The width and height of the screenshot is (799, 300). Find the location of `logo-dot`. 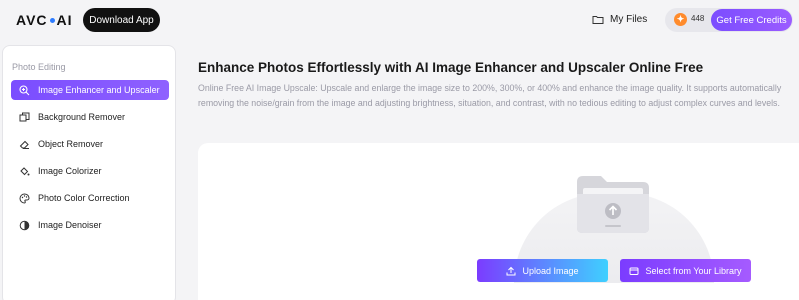

logo-dot is located at coordinates (52, 20).